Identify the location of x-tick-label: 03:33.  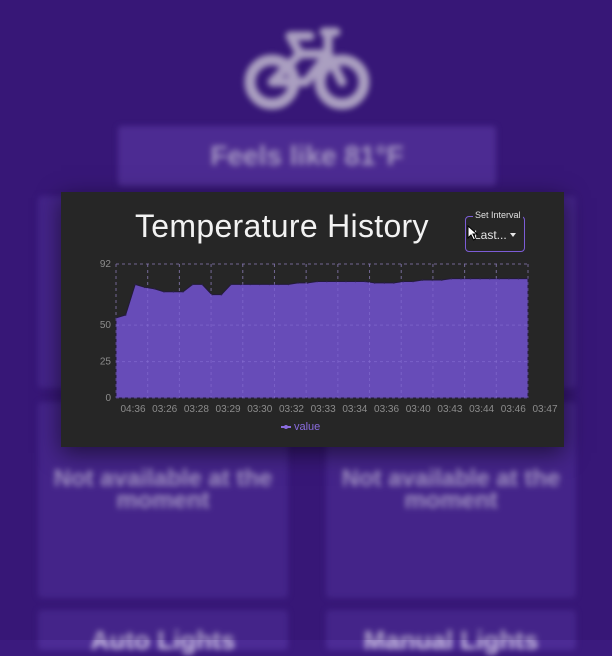
(323, 409).